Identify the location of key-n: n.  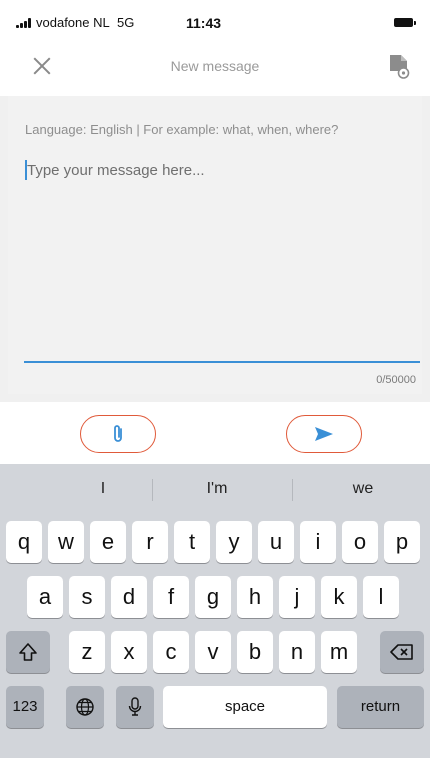
(297, 652).